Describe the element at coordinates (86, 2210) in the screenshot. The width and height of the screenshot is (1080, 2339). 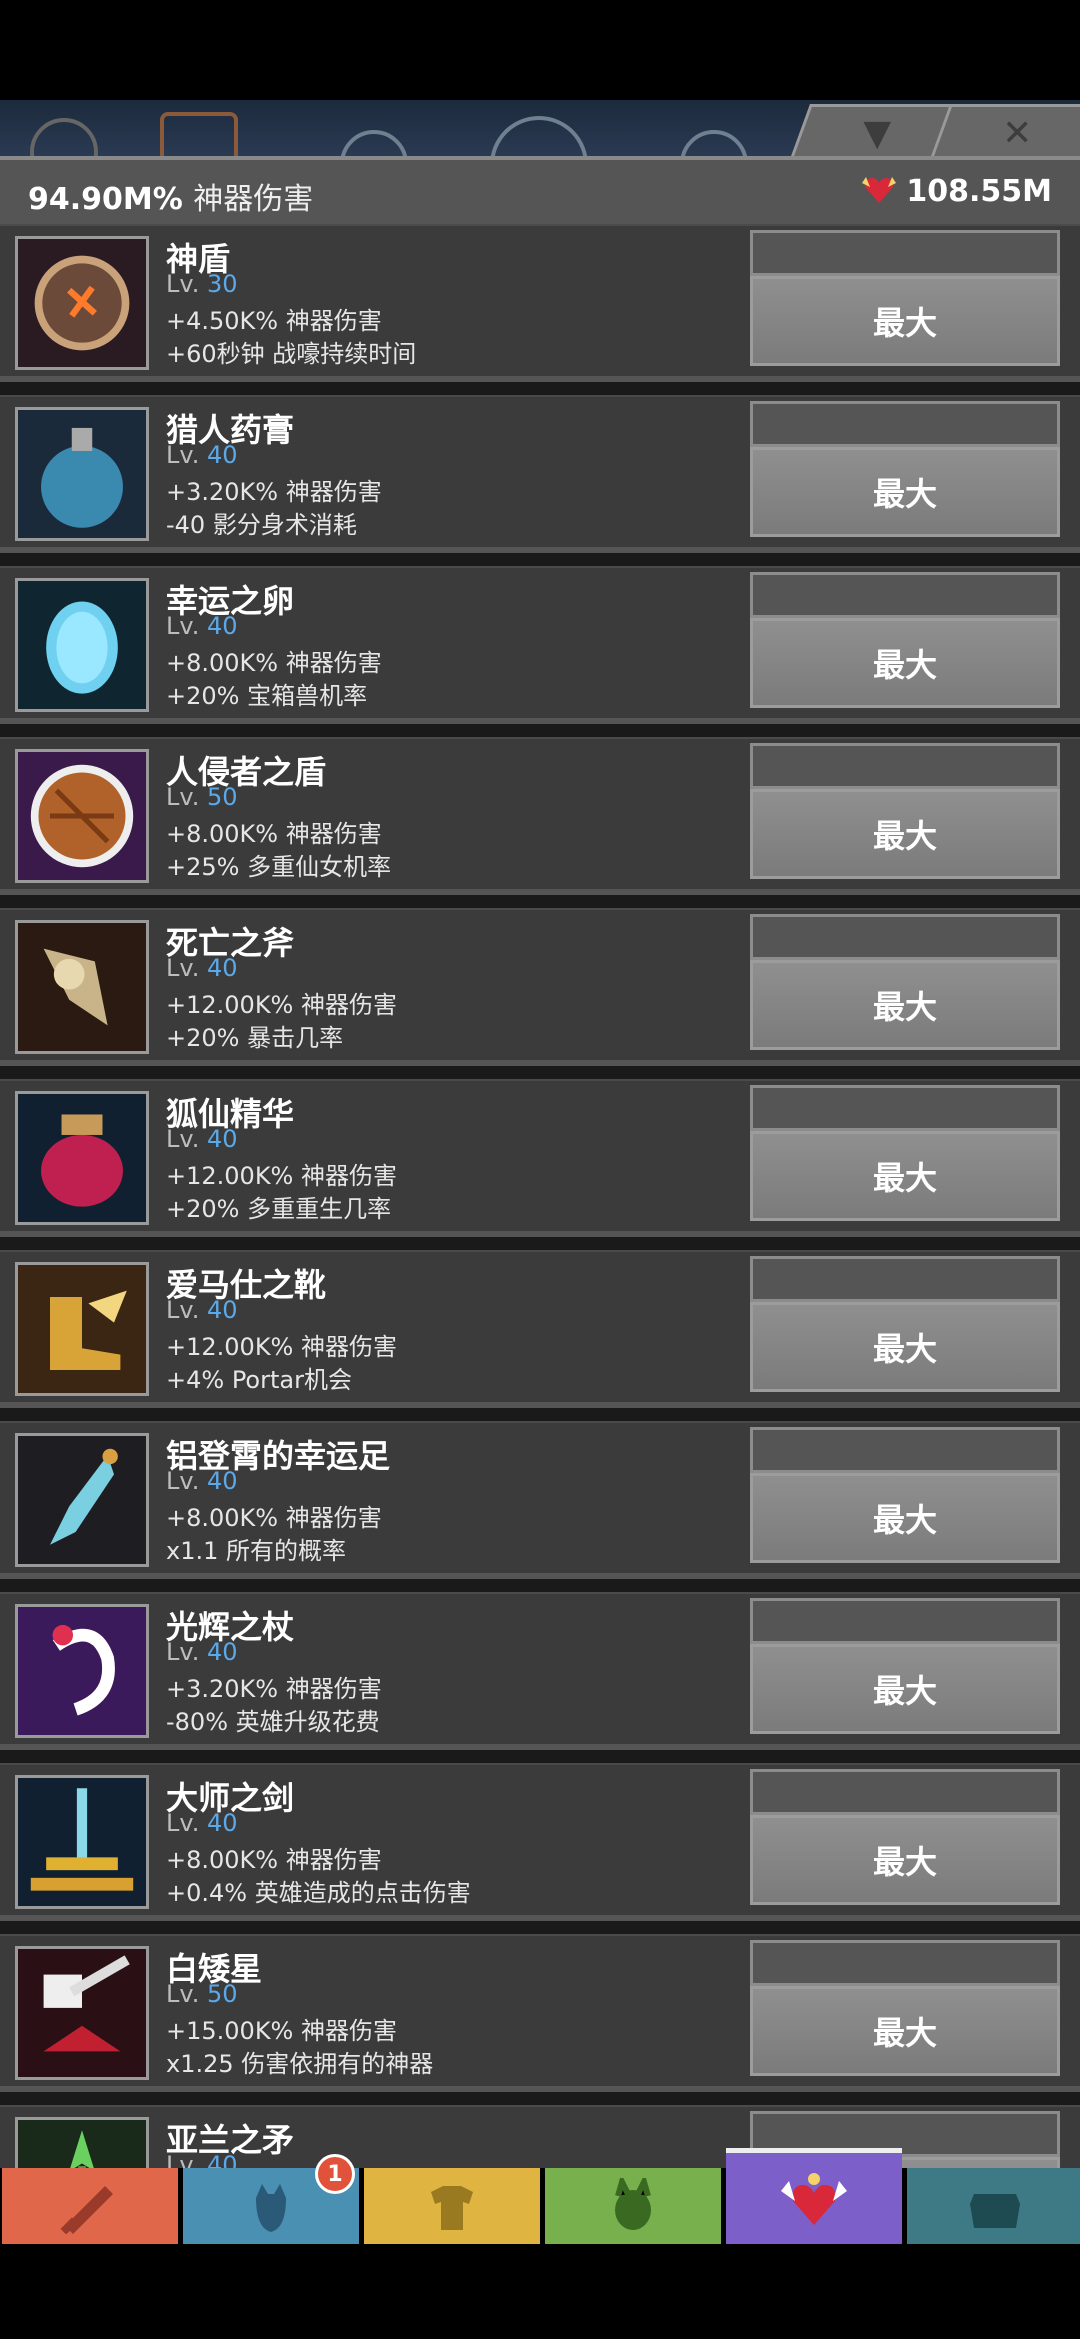
I see `sword-tab-icon` at that location.